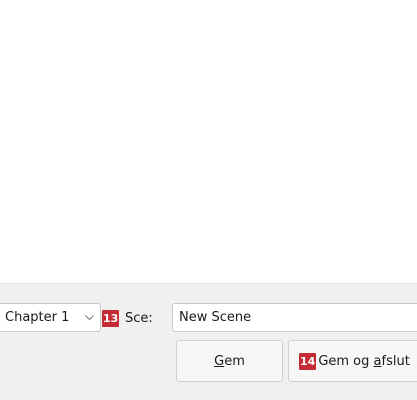  What do you see at coordinates (37, 317) in the screenshot?
I see `chapter-select-value: Chapter 1` at bounding box center [37, 317].